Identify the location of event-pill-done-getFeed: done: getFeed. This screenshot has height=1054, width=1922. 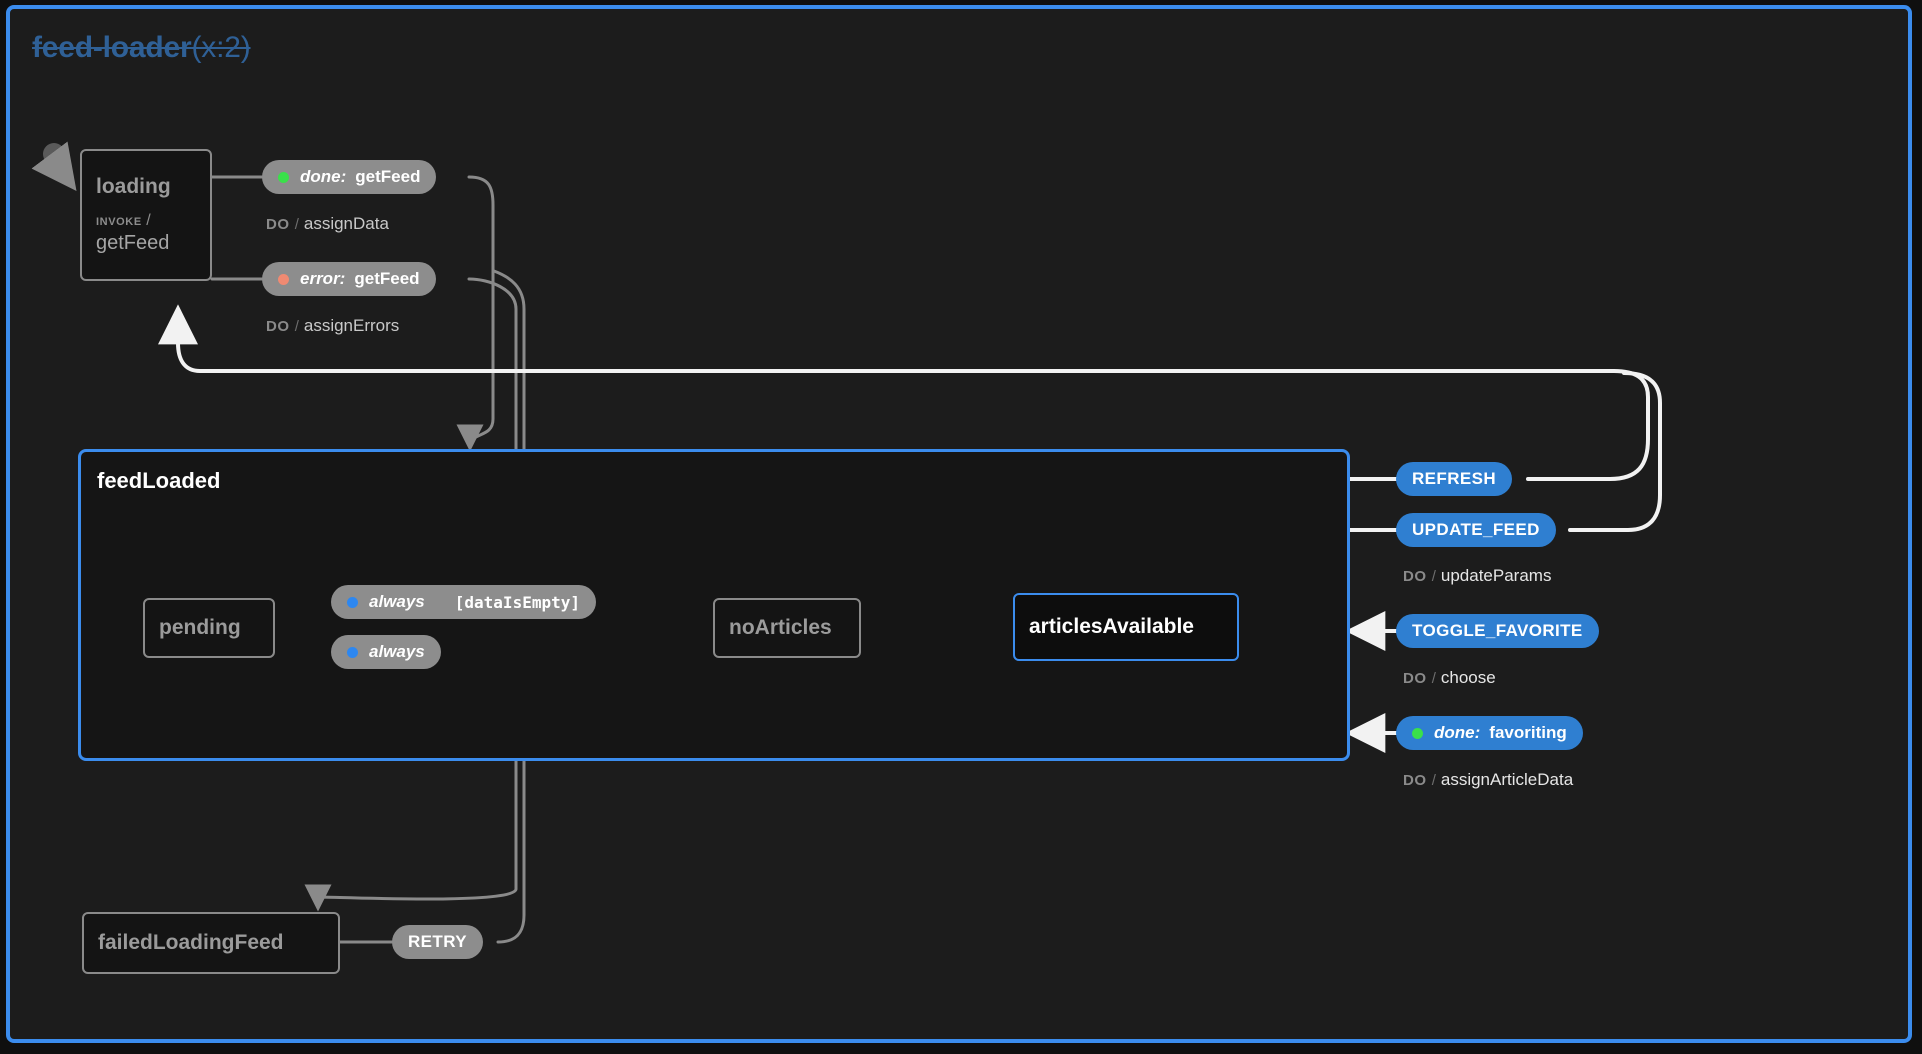
(349, 177).